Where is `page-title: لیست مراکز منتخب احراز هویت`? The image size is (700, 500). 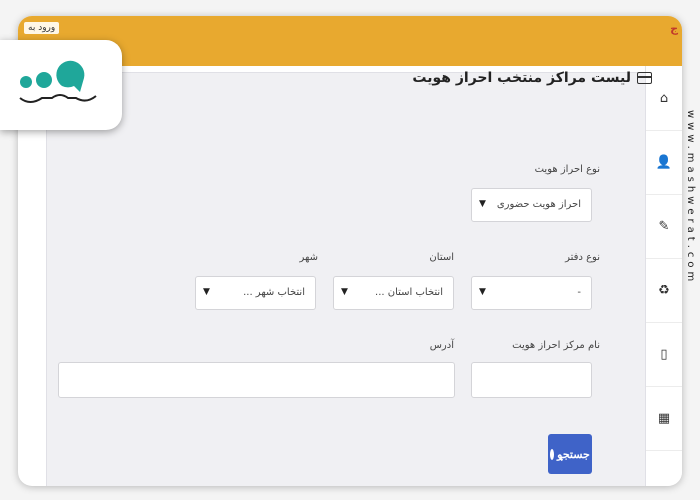
page-title: لیست مراکز منتخب احراز هویت is located at coordinates (532, 78).